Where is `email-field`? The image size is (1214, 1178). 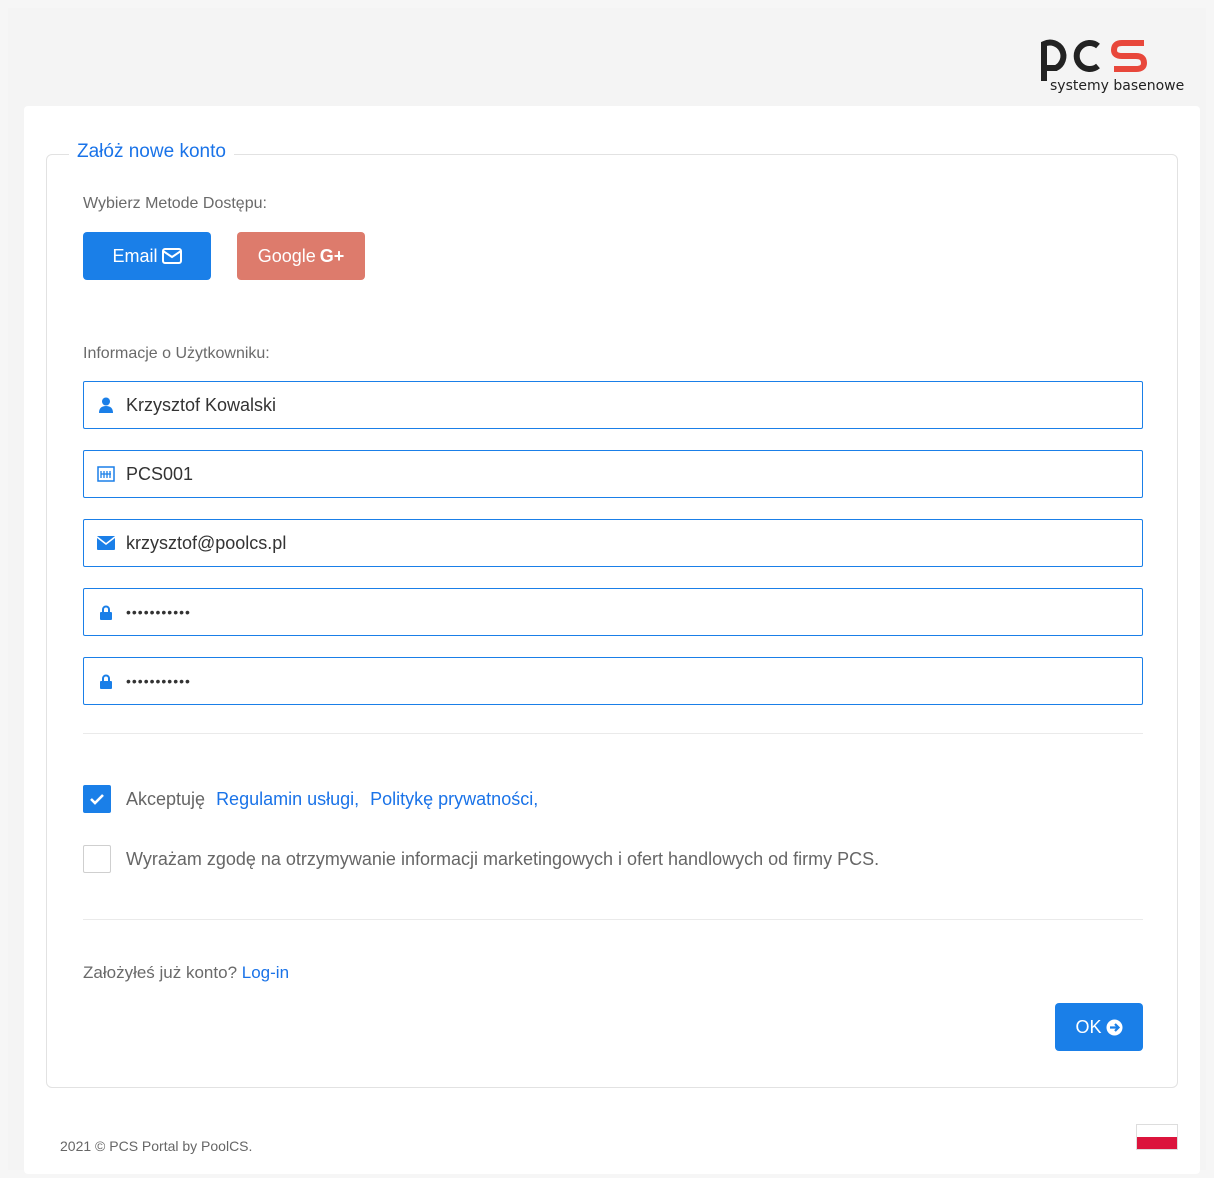 email-field is located at coordinates (613, 543).